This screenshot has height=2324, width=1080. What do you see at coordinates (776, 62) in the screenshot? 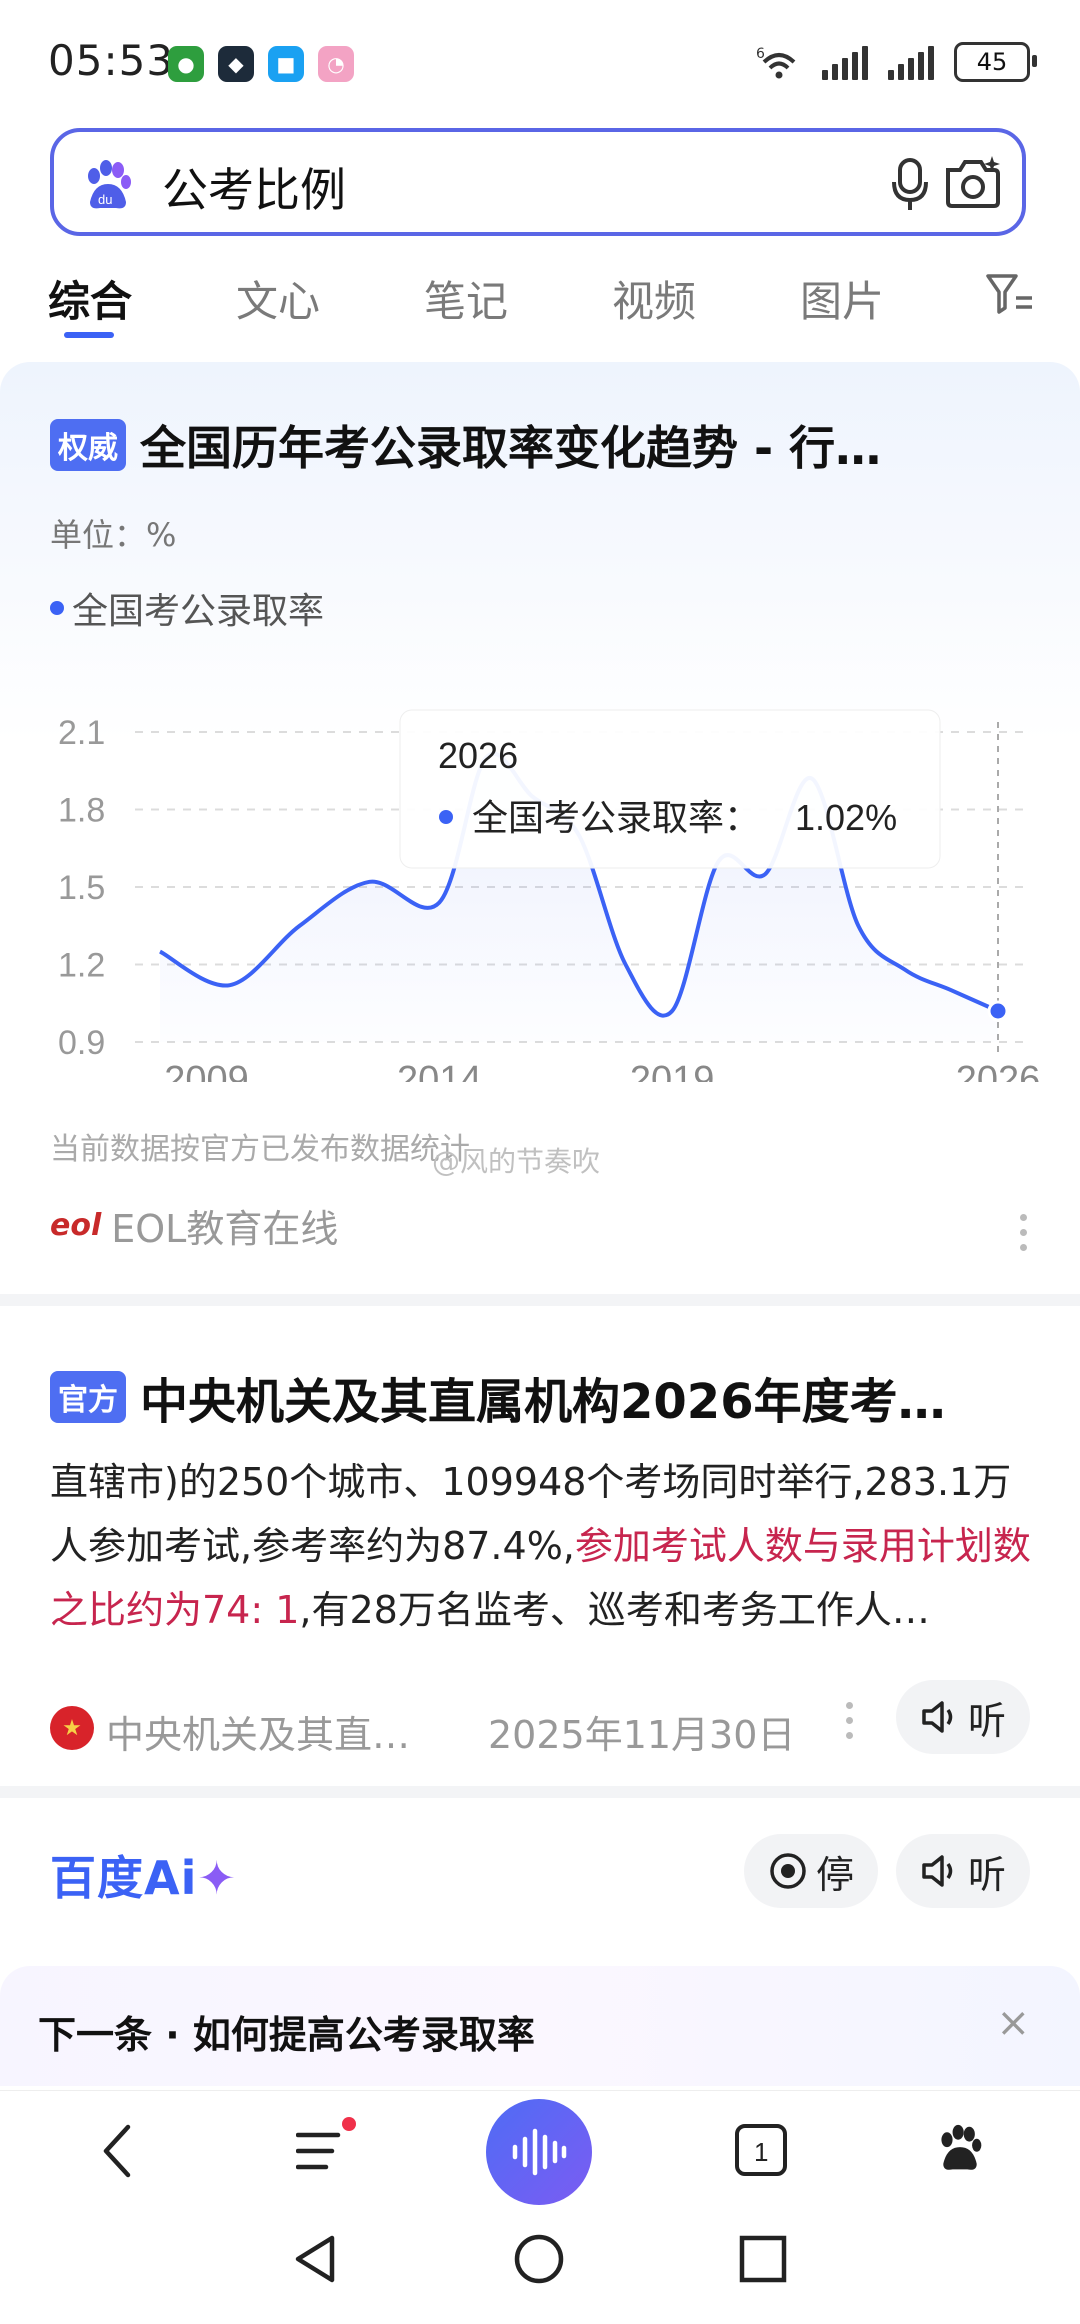
I see `wifi-icon: 6` at bounding box center [776, 62].